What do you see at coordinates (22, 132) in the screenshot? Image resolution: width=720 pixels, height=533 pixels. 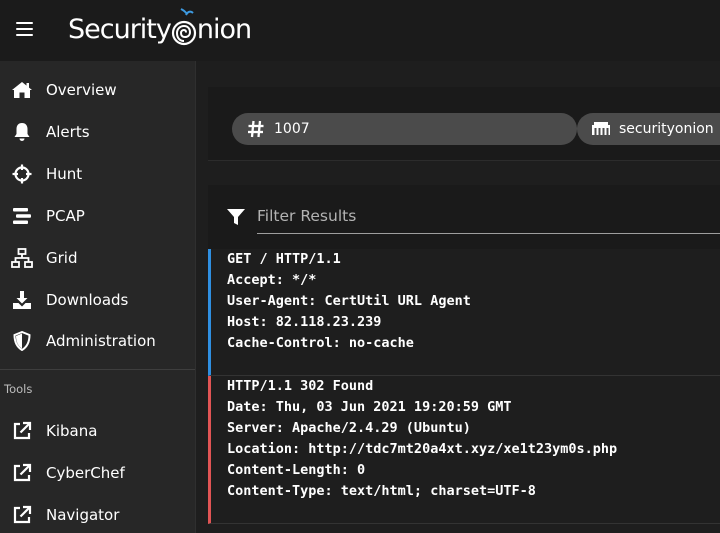 I see `bell-icon` at bounding box center [22, 132].